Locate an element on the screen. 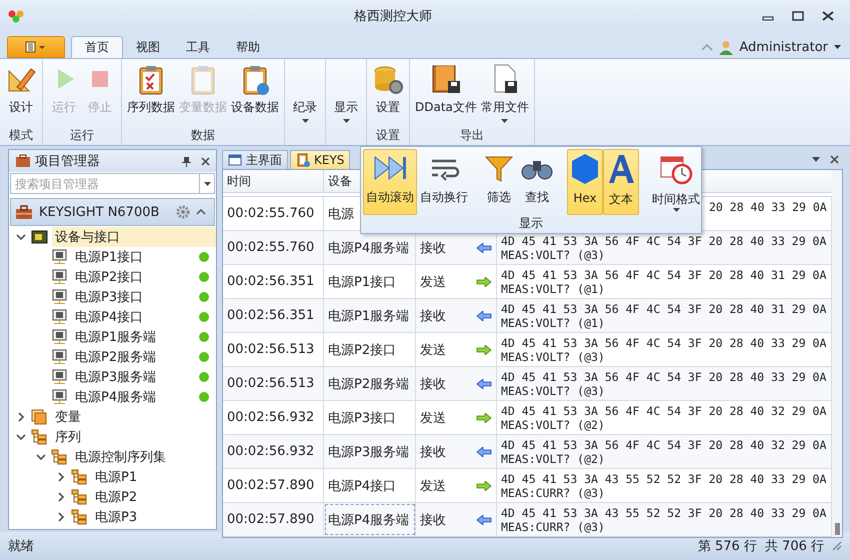  ribbon-button: DData文件 is located at coordinates (446, 93).